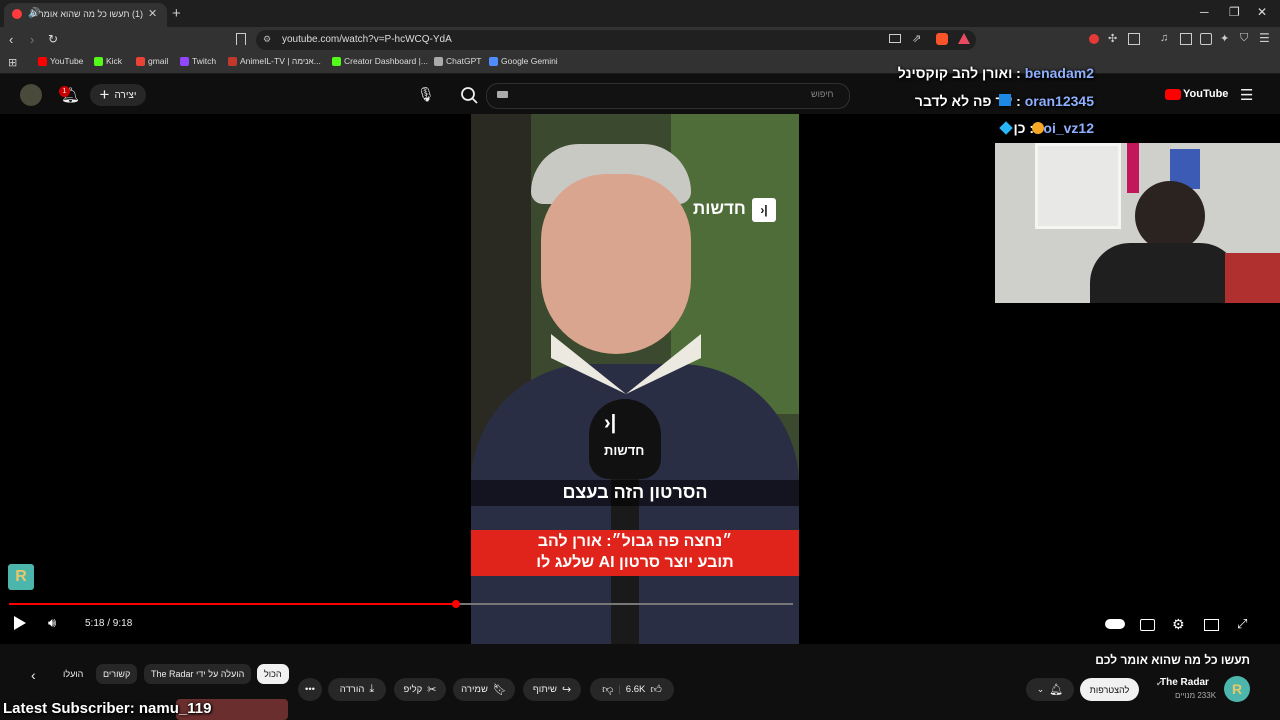 The height and width of the screenshot is (720, 1280). I want to click on bookmark-item: Google Gemini, so click(523, 61).